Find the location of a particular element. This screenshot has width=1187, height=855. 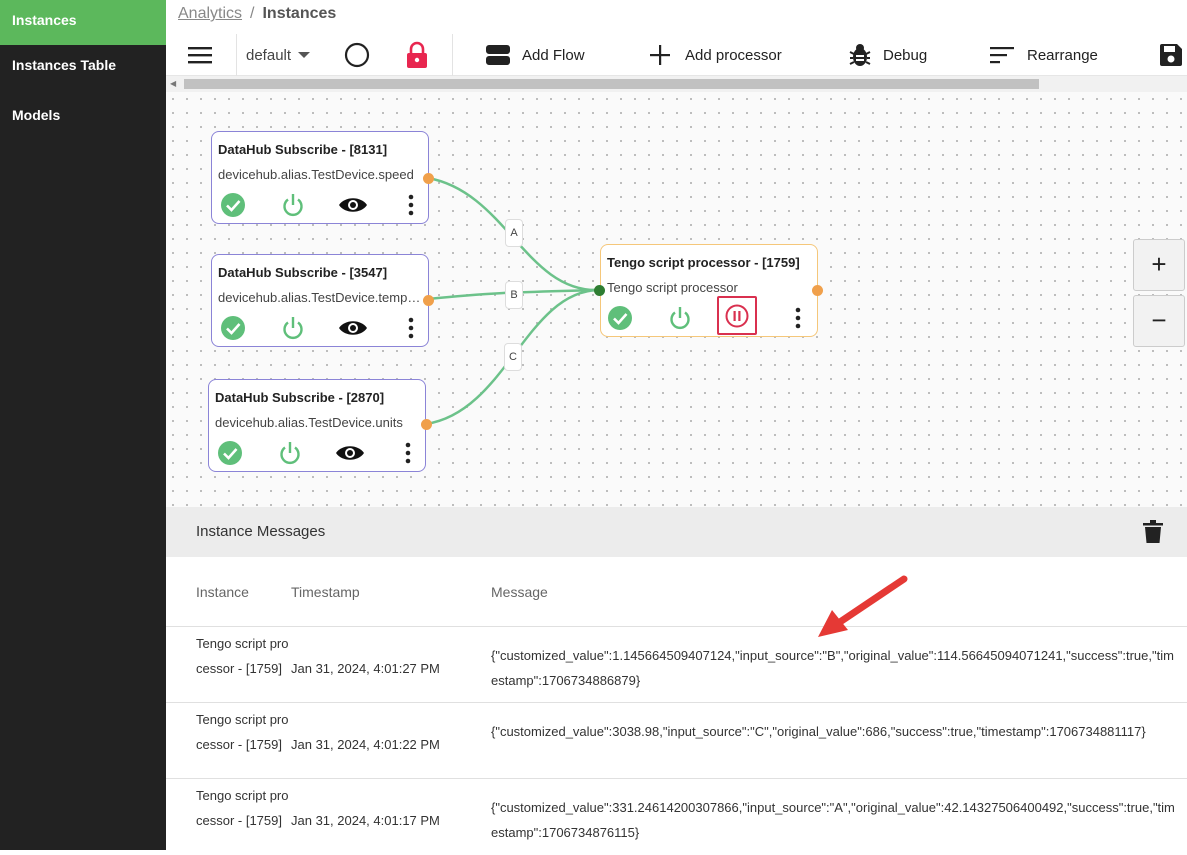

save-button is located at coordinates (1171, 55).